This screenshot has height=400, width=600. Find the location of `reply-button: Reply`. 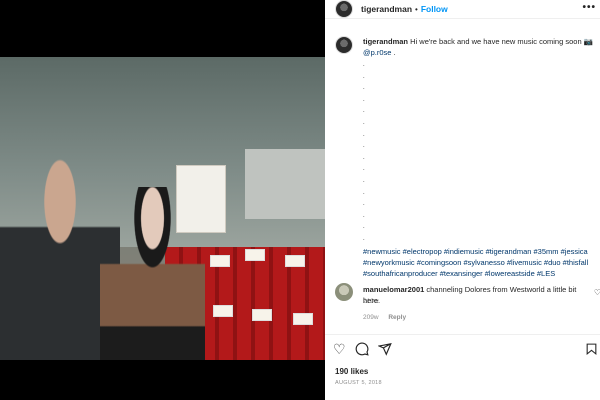

reply-button: Reply is located at coordinates (397, 317).